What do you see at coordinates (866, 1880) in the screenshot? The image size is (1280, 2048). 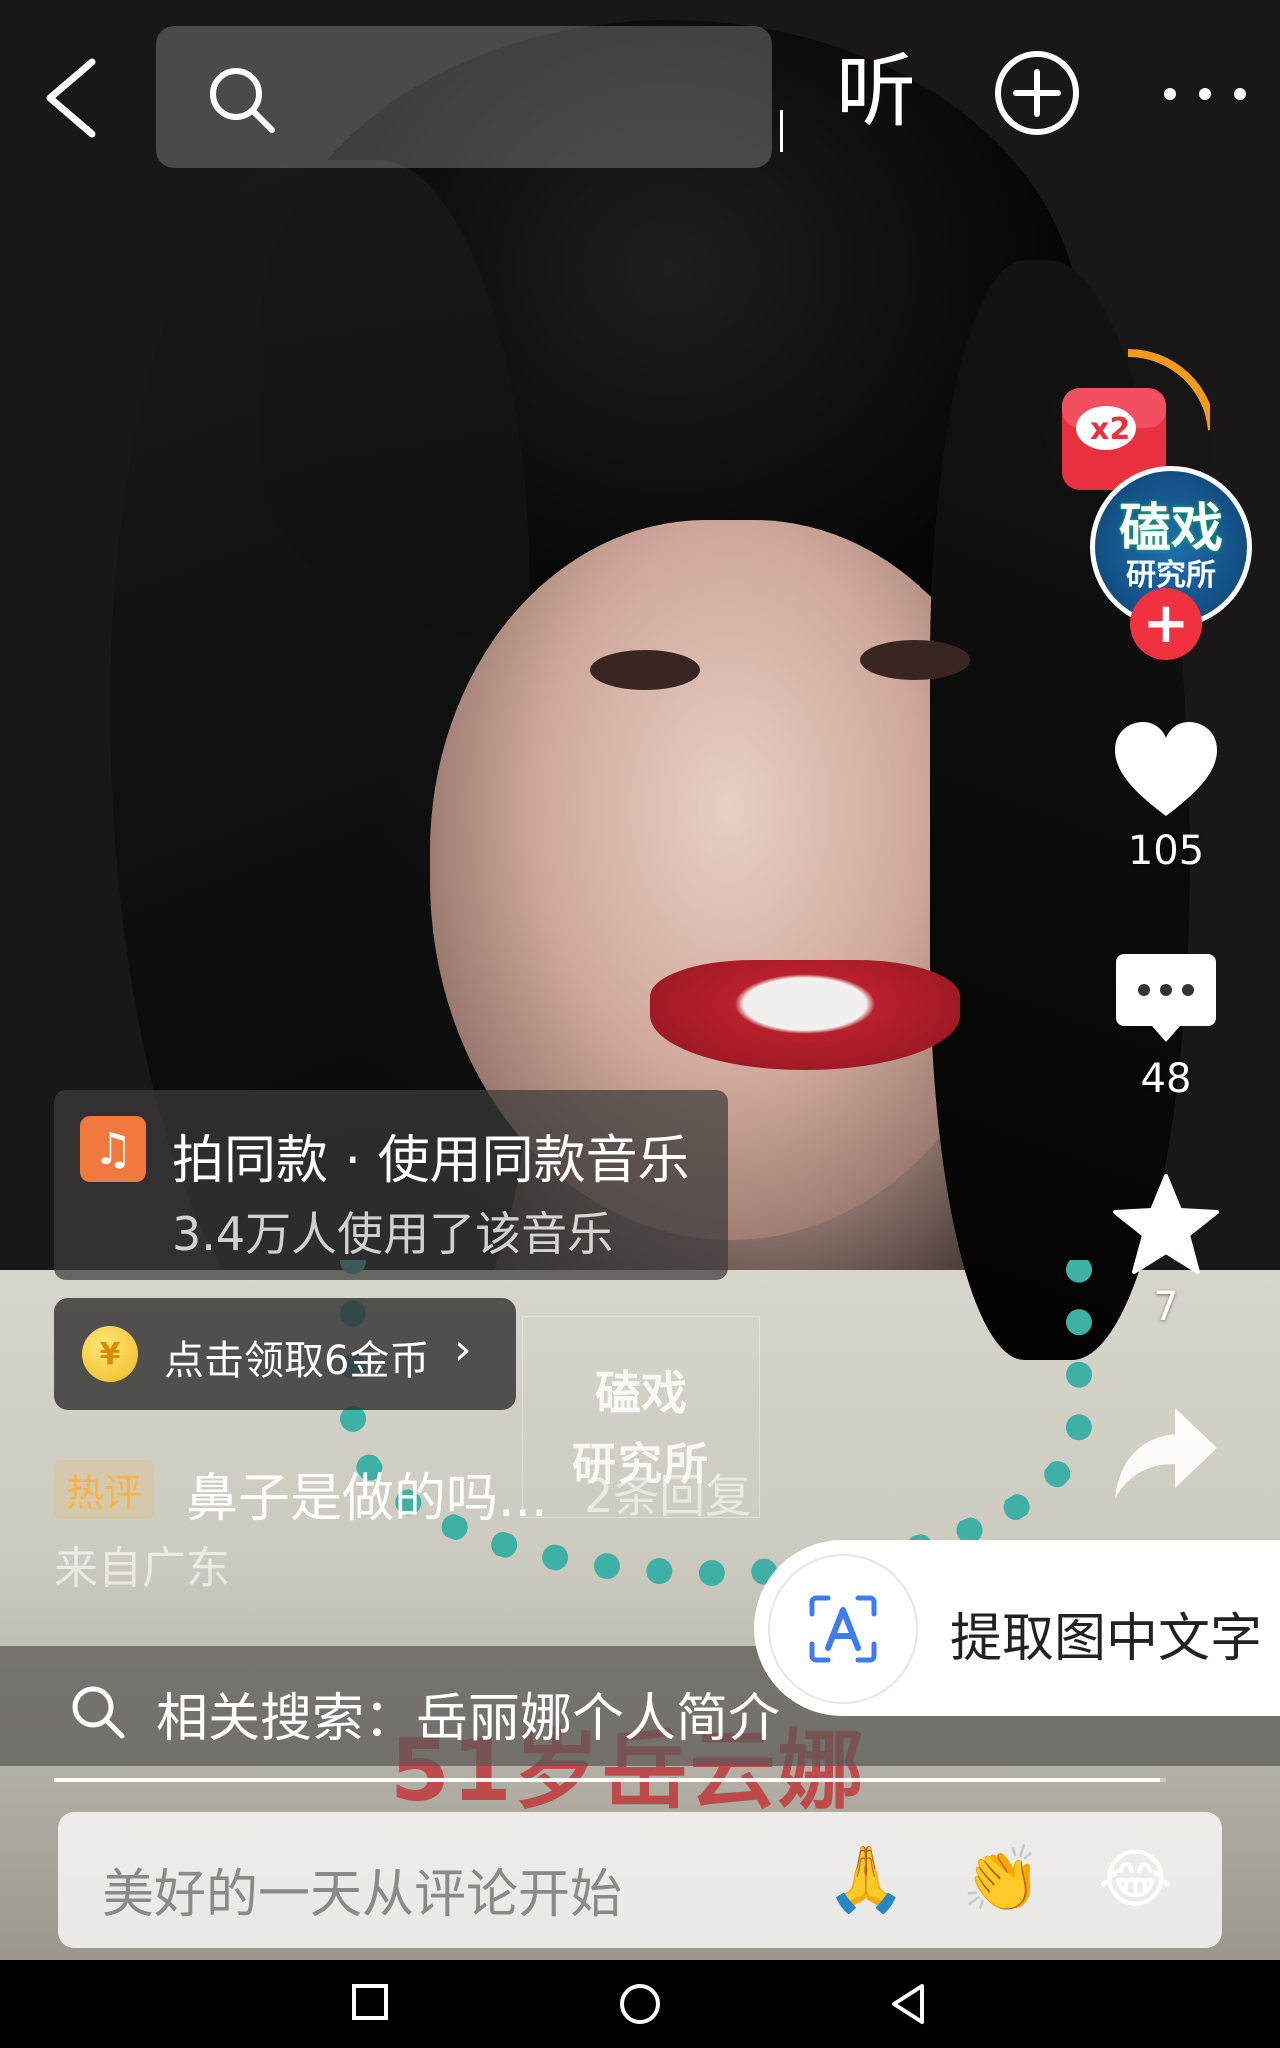 I see `emoji-pray-button: 🙏` at bounding box center [866, 1880].